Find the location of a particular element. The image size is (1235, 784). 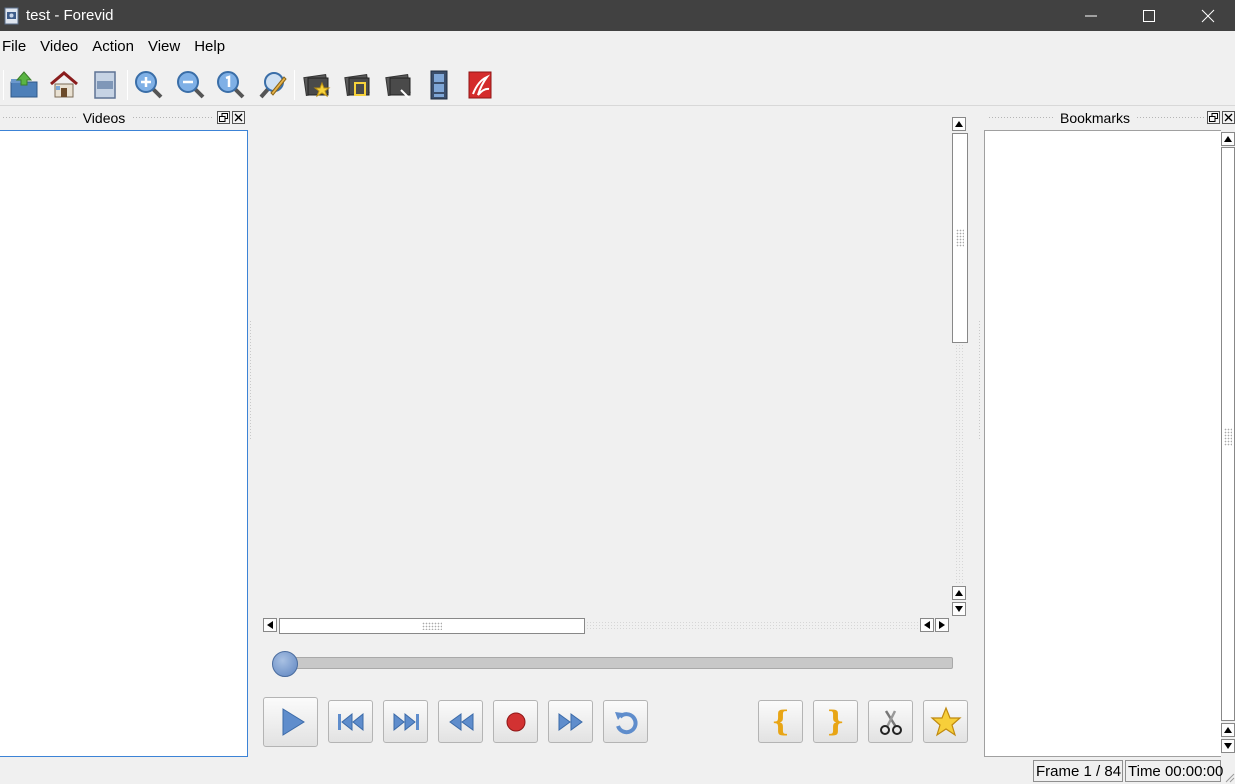

bookmark-star-icon is located at coordinates (317, 85).